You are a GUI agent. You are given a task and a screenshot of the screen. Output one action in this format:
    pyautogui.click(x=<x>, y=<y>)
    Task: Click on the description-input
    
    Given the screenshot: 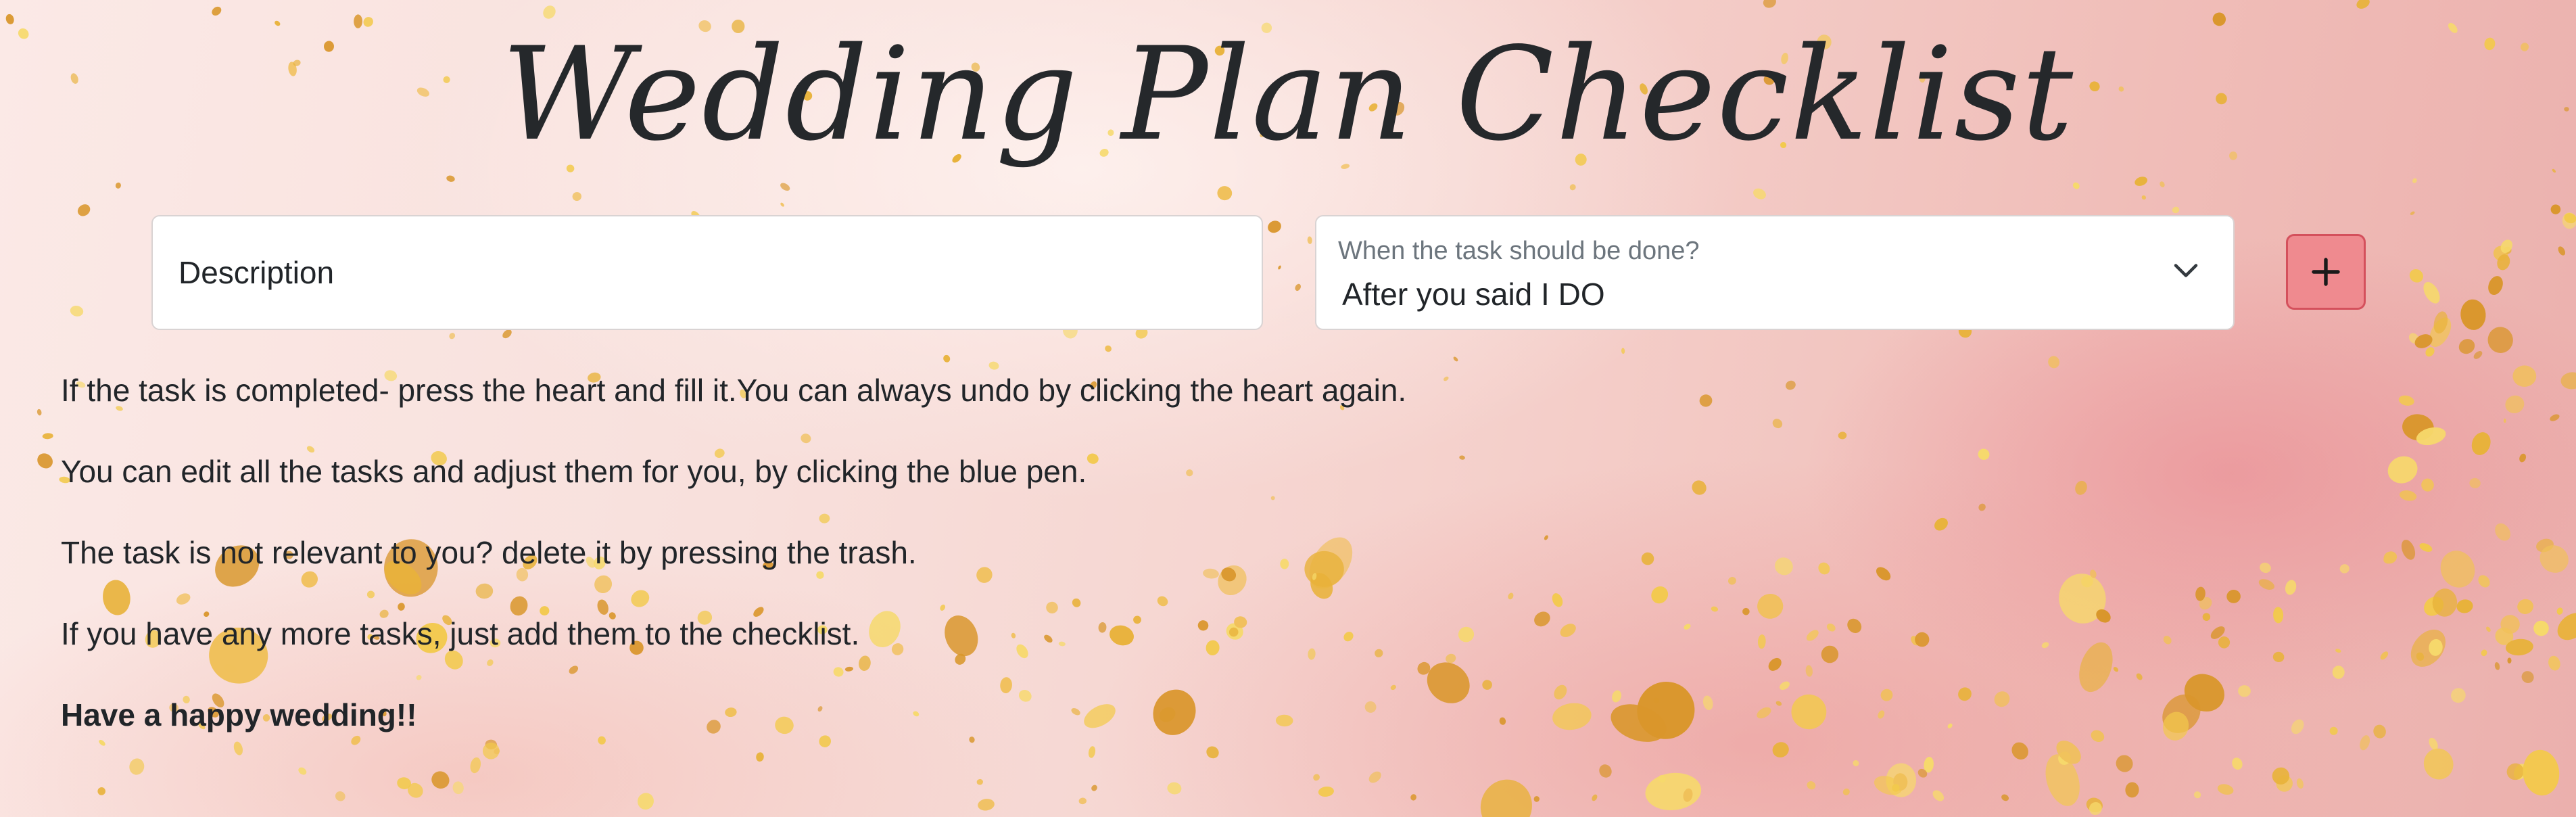 What is the action you would take?
    pyautogui.click(x=707, y=272)
    